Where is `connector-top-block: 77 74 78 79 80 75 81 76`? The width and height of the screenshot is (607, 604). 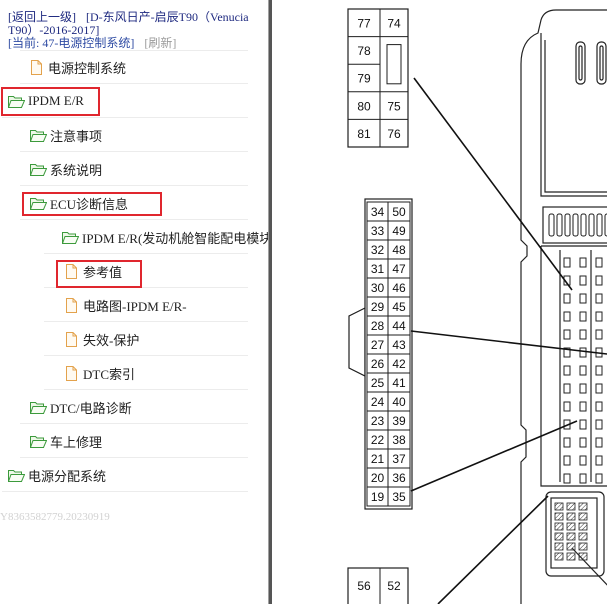
connector-top-block: 77 74 78 79 80 75 81 76 is located at coordinates (378, 78).